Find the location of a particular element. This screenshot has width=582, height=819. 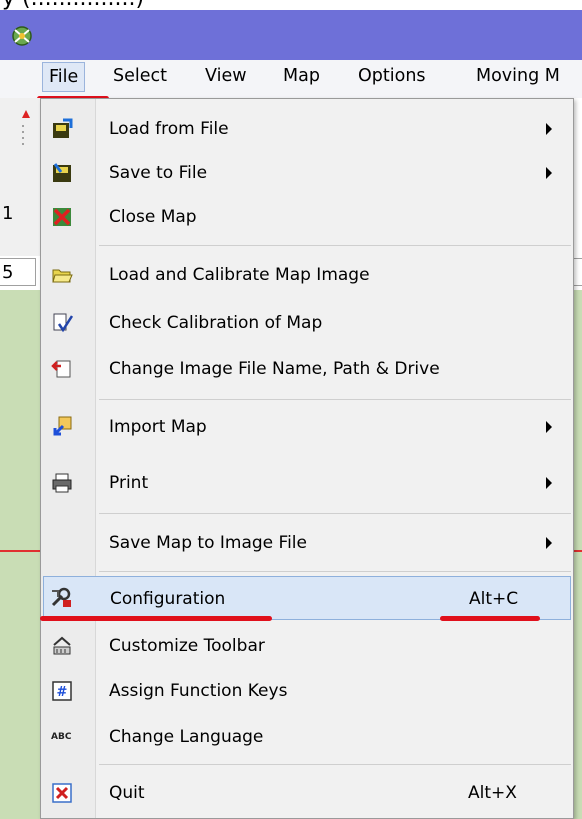

menu-item-label: Assign Function Keys is located at coordinates (198, 691).